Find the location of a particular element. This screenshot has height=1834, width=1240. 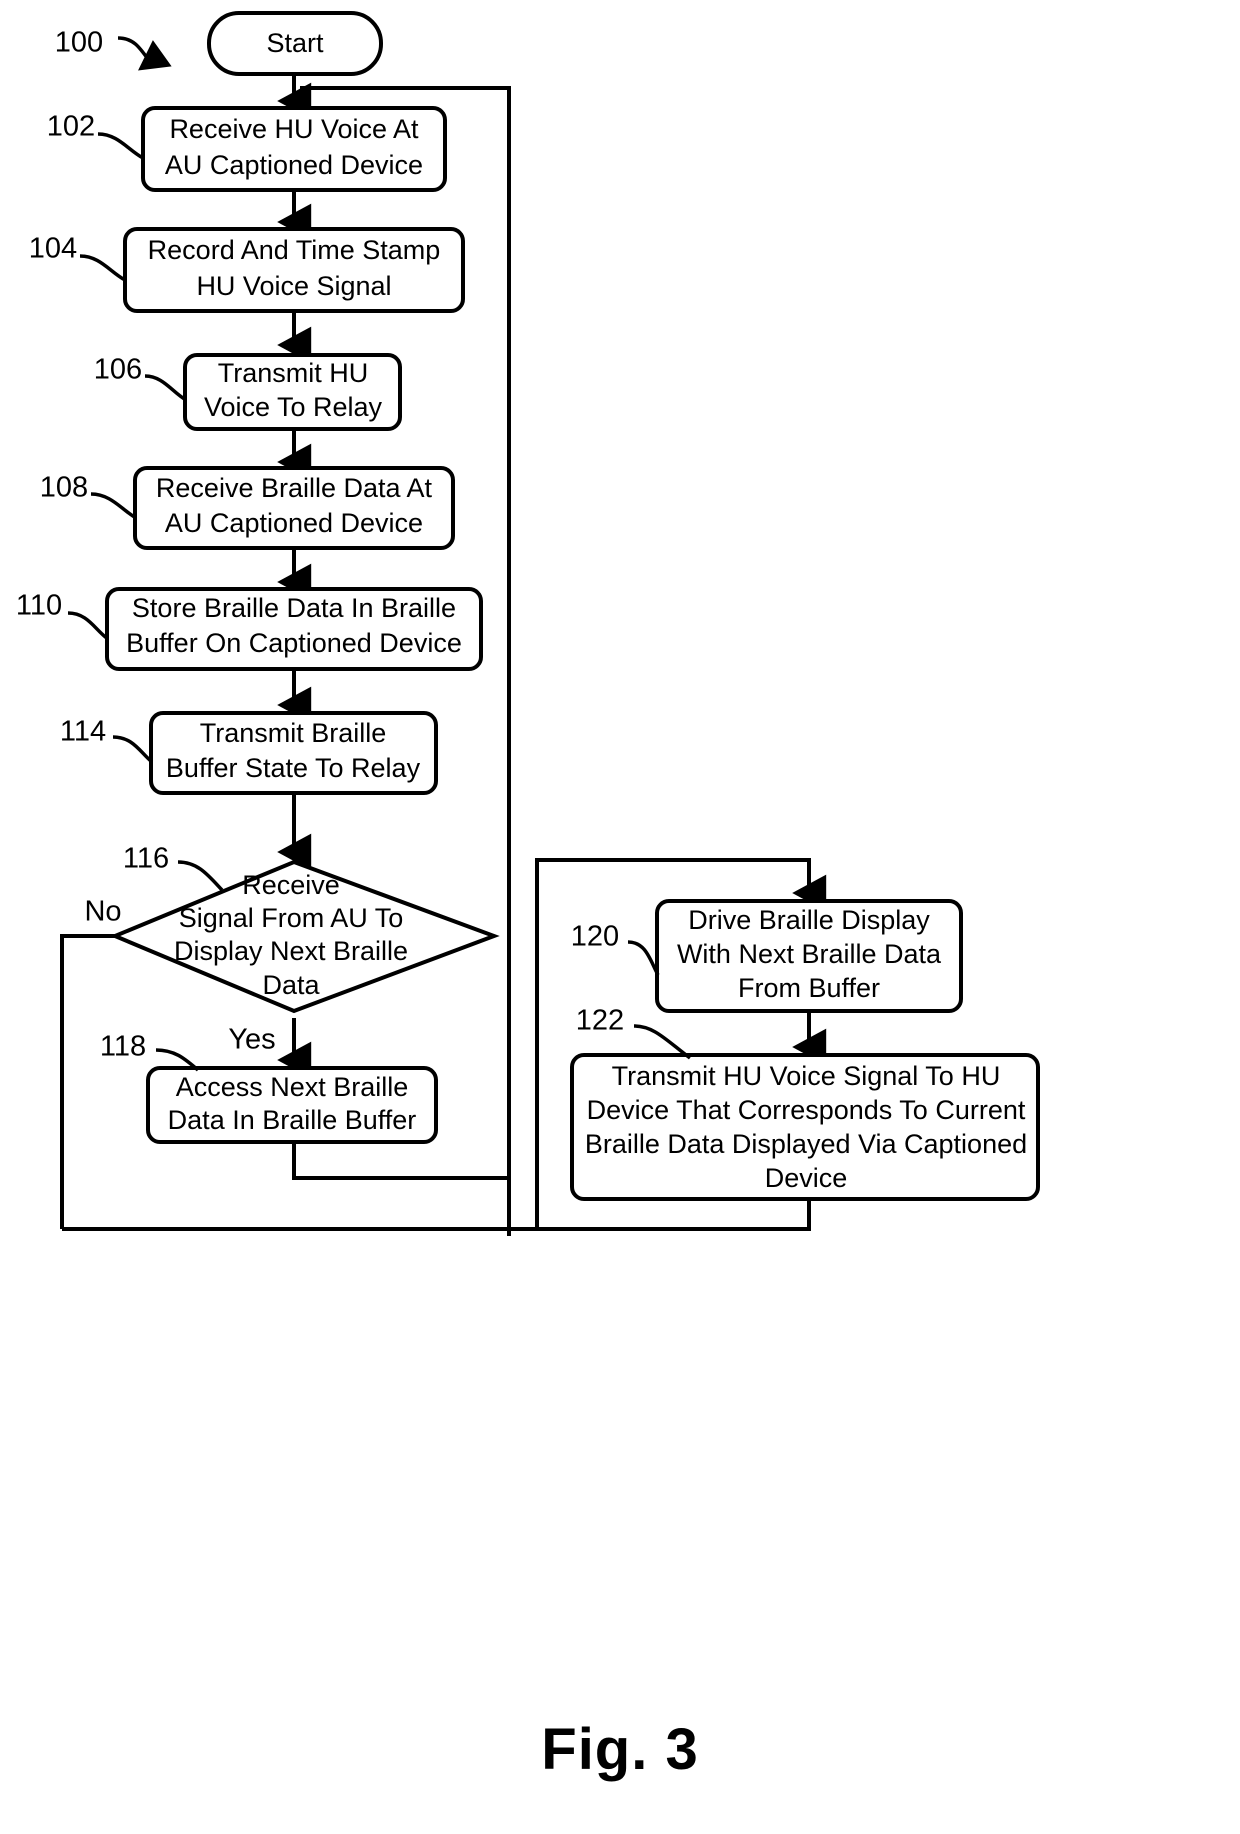

node-120-line-2: With Next Braille Data is located at coordinates (809, 954).